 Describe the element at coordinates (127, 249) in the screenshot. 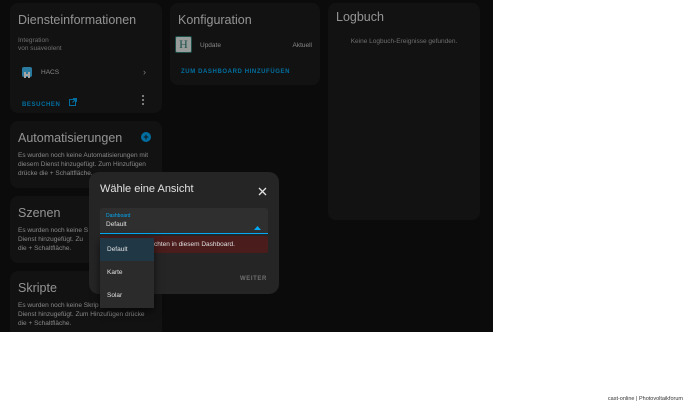

I see `dropdown-option-default: Default` at that location.